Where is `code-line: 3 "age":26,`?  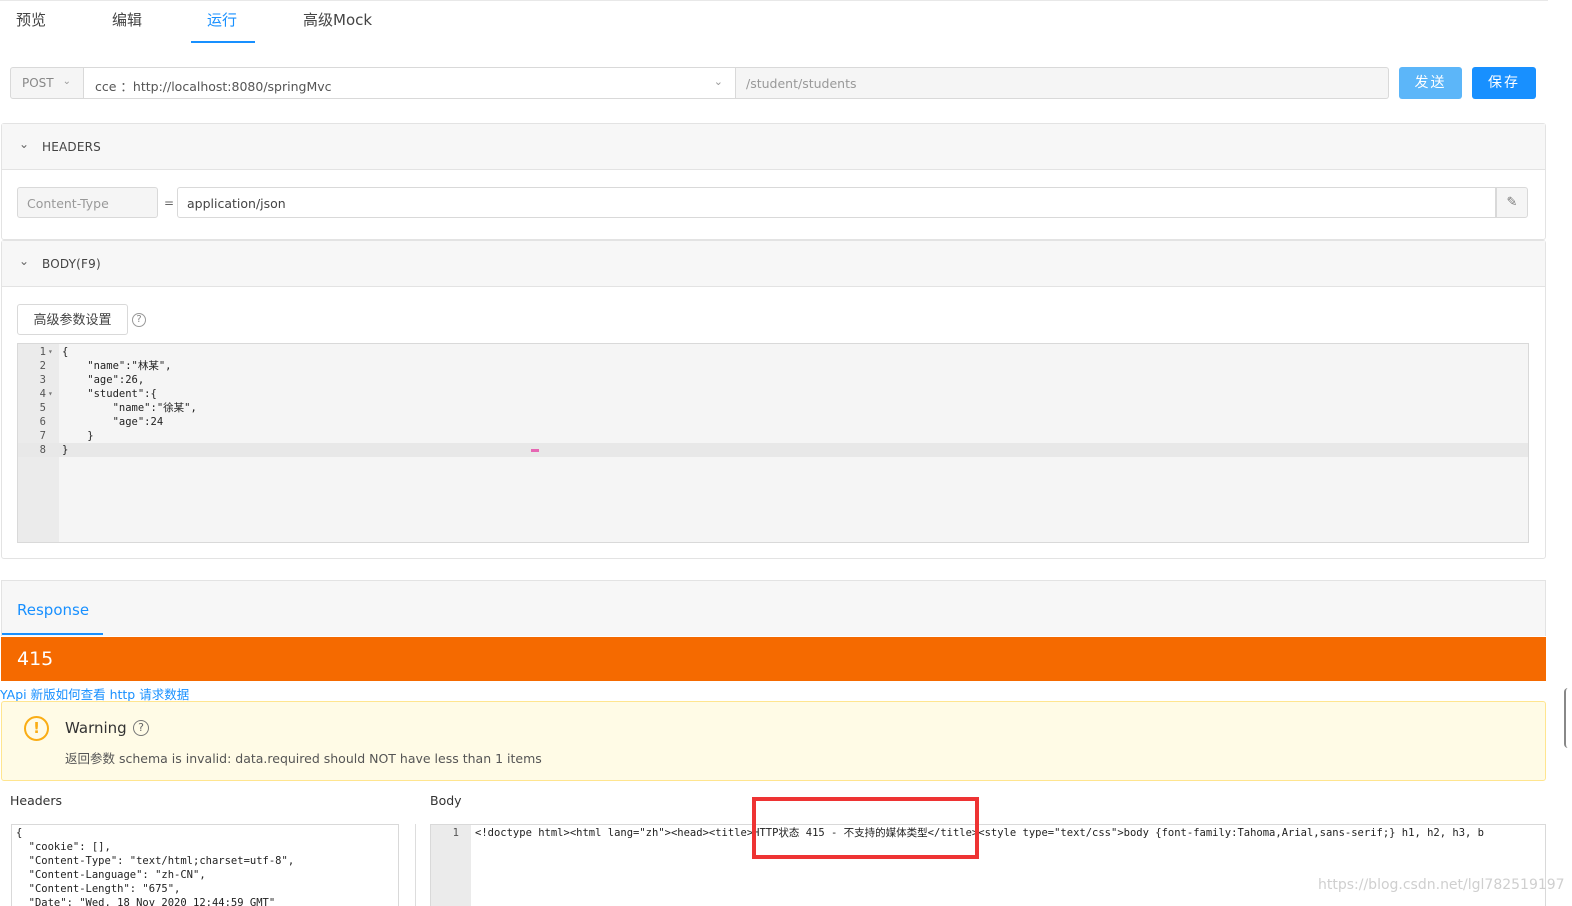 code-line: 3 "age":26, is located at coordinates (92, 380).